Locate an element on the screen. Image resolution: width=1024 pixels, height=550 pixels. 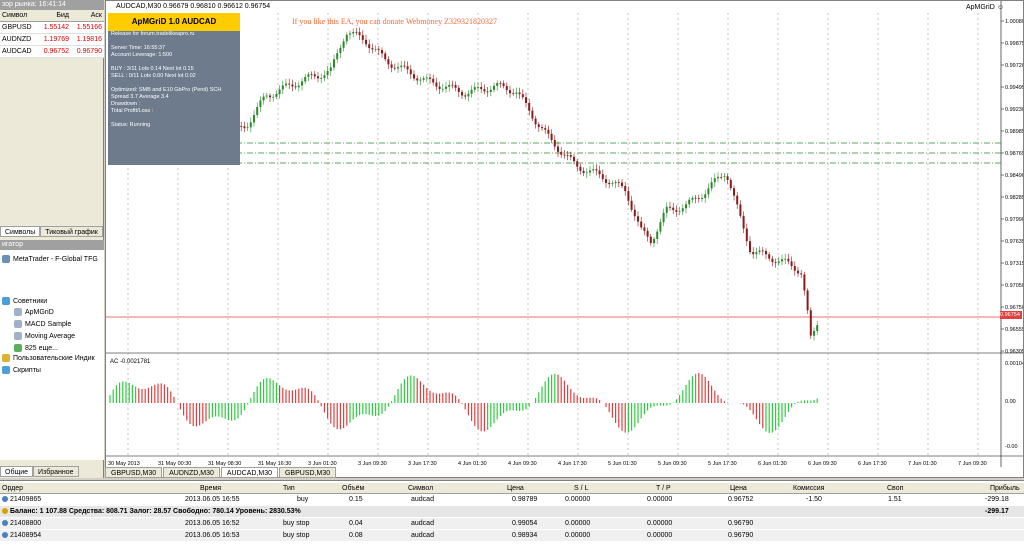
col-volume: Объём is located at coordinates (353, 488).